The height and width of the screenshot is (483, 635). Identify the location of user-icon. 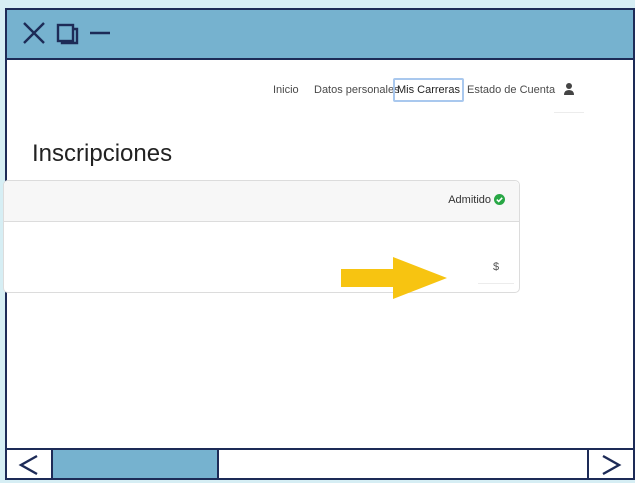
(569, 91).